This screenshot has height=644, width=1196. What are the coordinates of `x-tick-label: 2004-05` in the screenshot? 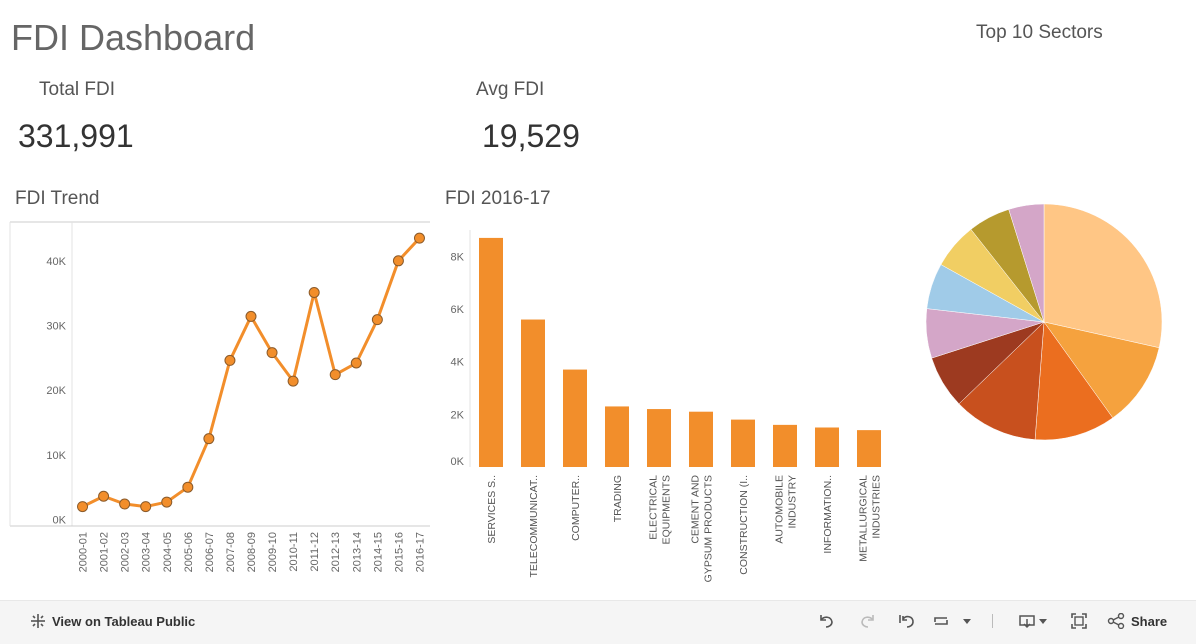 It's located at (168, 552).